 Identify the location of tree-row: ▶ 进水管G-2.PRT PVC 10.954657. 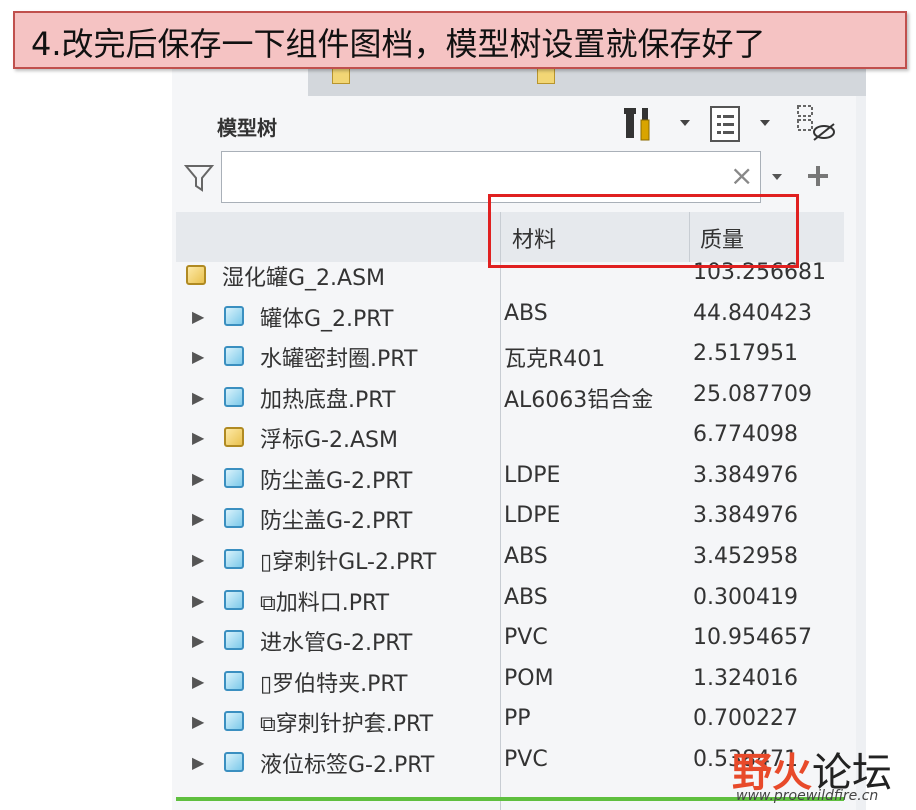
(510, 641).